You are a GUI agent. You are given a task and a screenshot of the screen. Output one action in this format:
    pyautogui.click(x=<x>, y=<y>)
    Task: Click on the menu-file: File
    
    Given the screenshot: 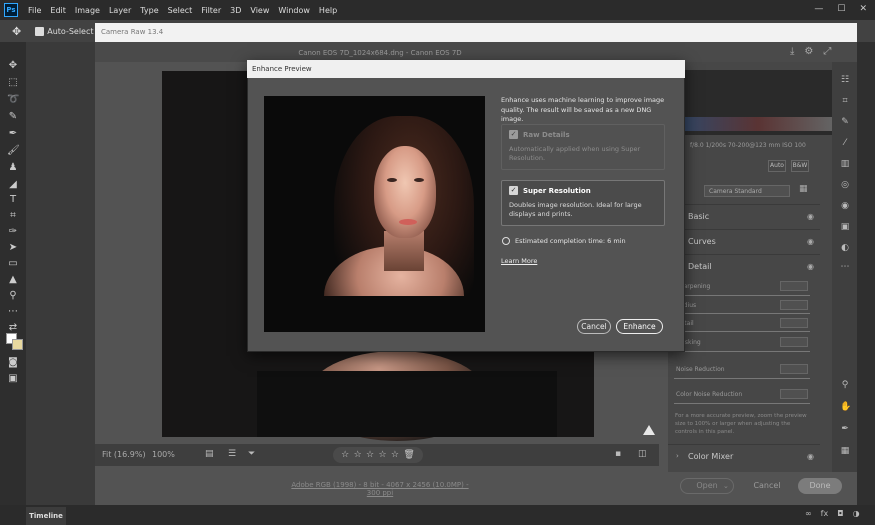 What is the action you would take?
    pyautogui.click(x=34, y=10)
    